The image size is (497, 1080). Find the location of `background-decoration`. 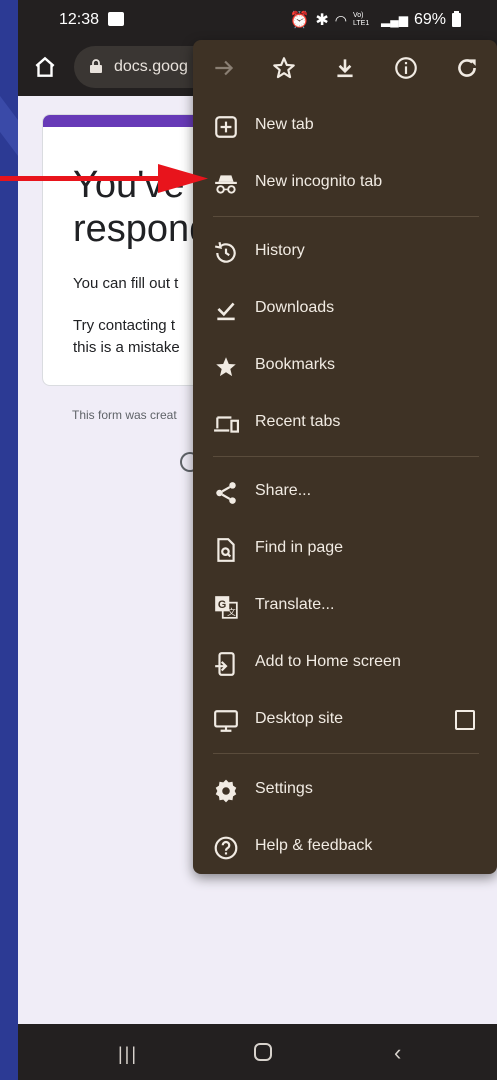

background-decoration is located at coordinates (9, 126).